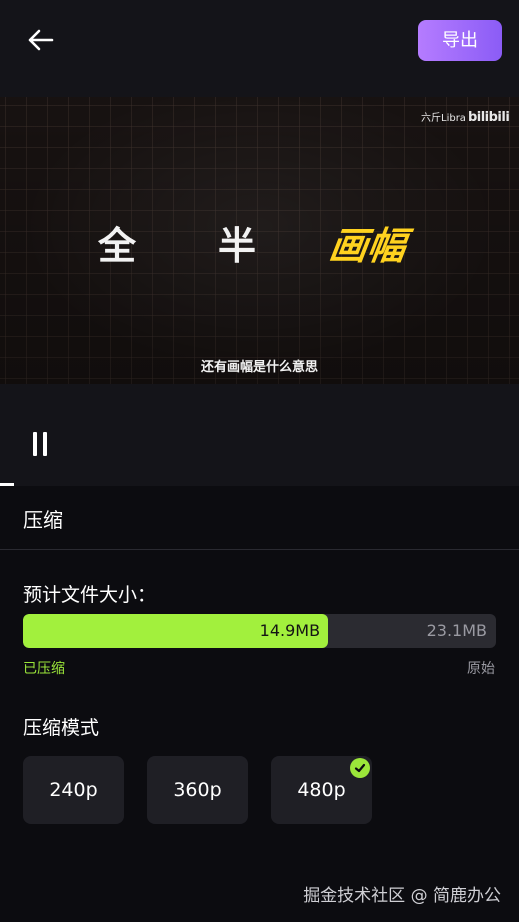 Image resolution: width=519 pixels, height=922 pixels. Describe the element at coordinates (117, 245) in the screenshot. I see `video-title-char-1: 全` at that location.